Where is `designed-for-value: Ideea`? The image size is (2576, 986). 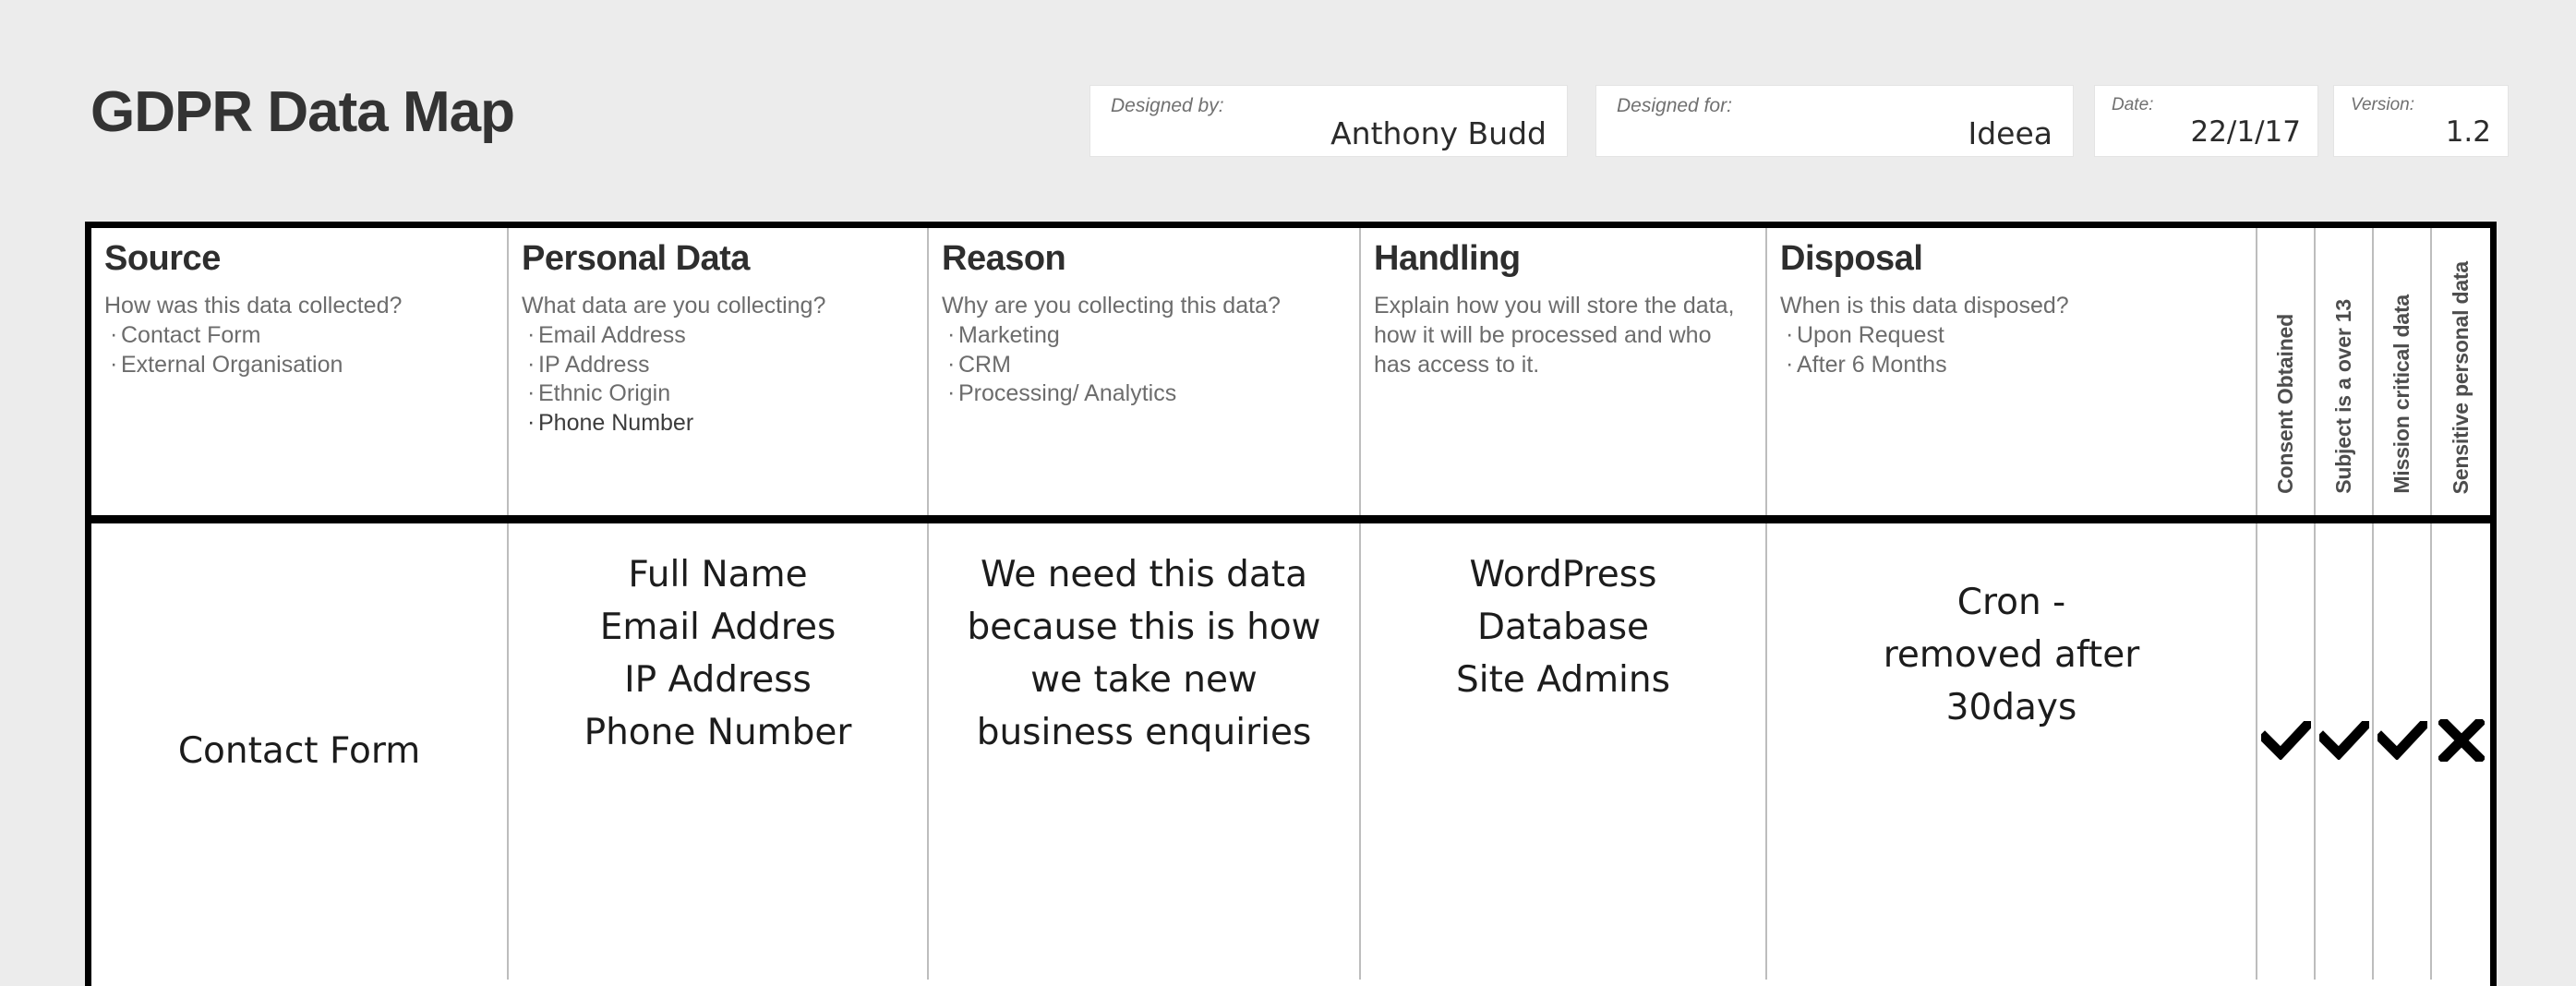
designed-for-value: Ideea is located at coordinates (2010, 133).